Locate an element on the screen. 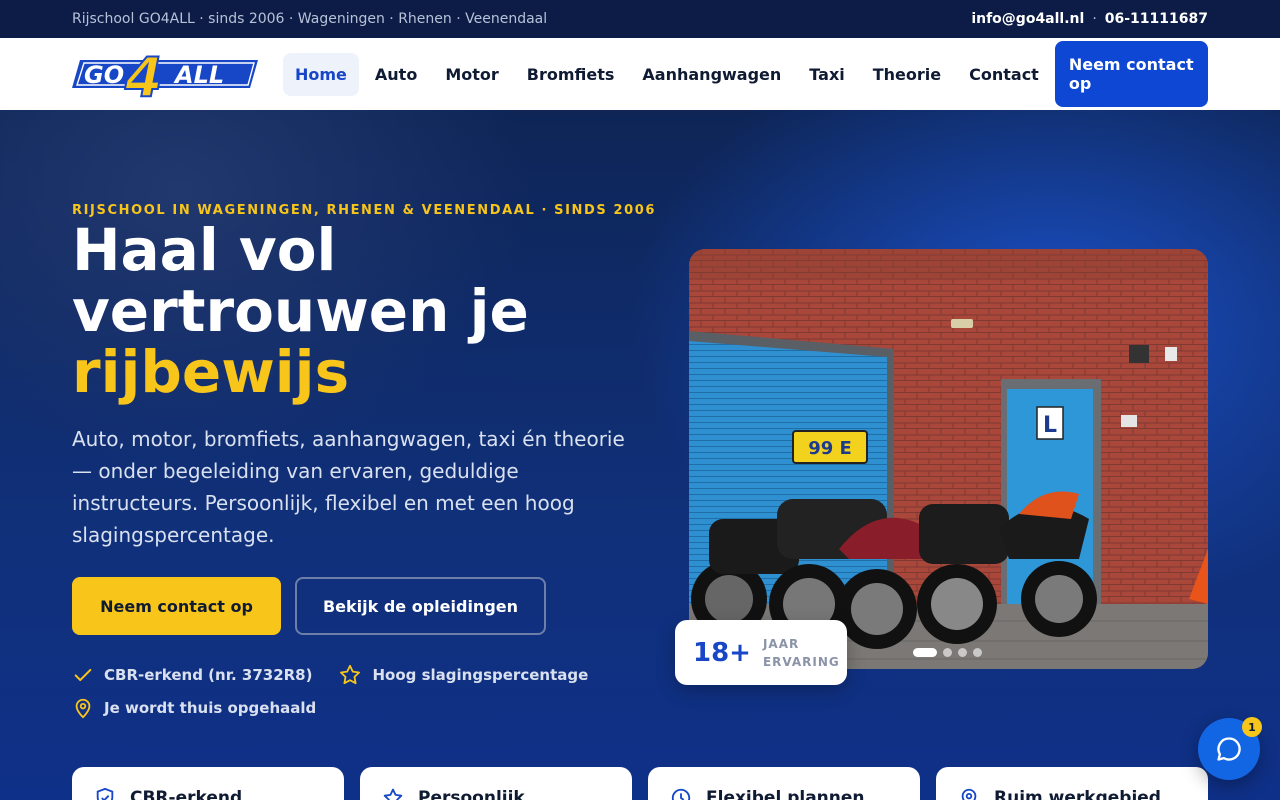  feature-card-cbr: CBR-erkend is located at coordinates (208, 783).